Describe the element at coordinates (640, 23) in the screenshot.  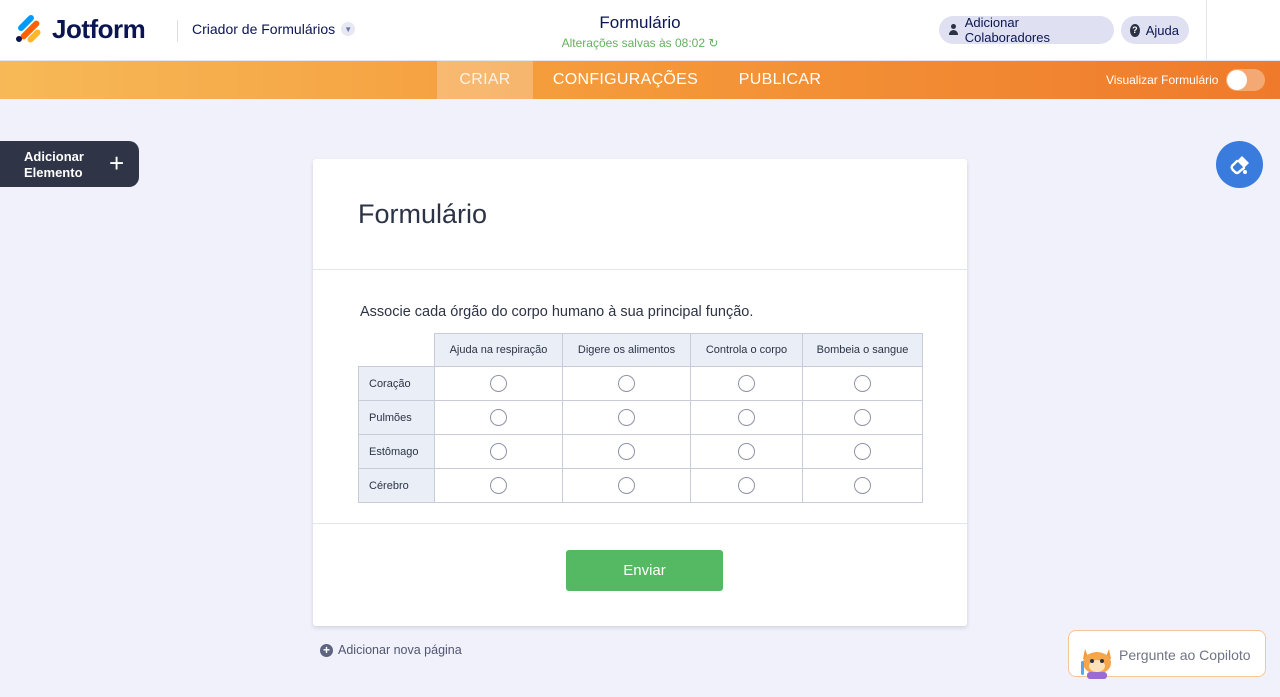
I see `form-name: Formulário` at that location.